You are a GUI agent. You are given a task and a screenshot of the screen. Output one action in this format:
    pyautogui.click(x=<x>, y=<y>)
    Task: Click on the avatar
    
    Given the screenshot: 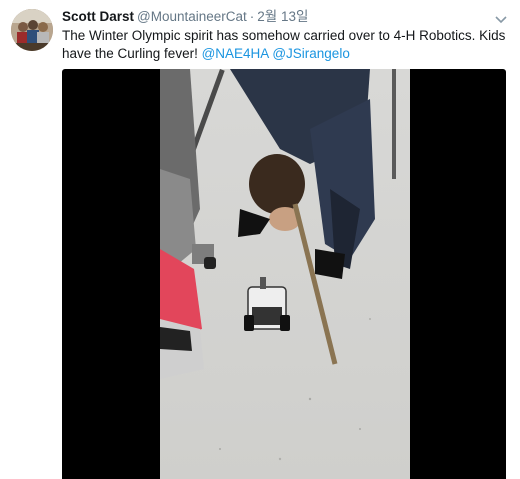 What is the action you would take?
    pyautogui.click(x=32, y=30)
    